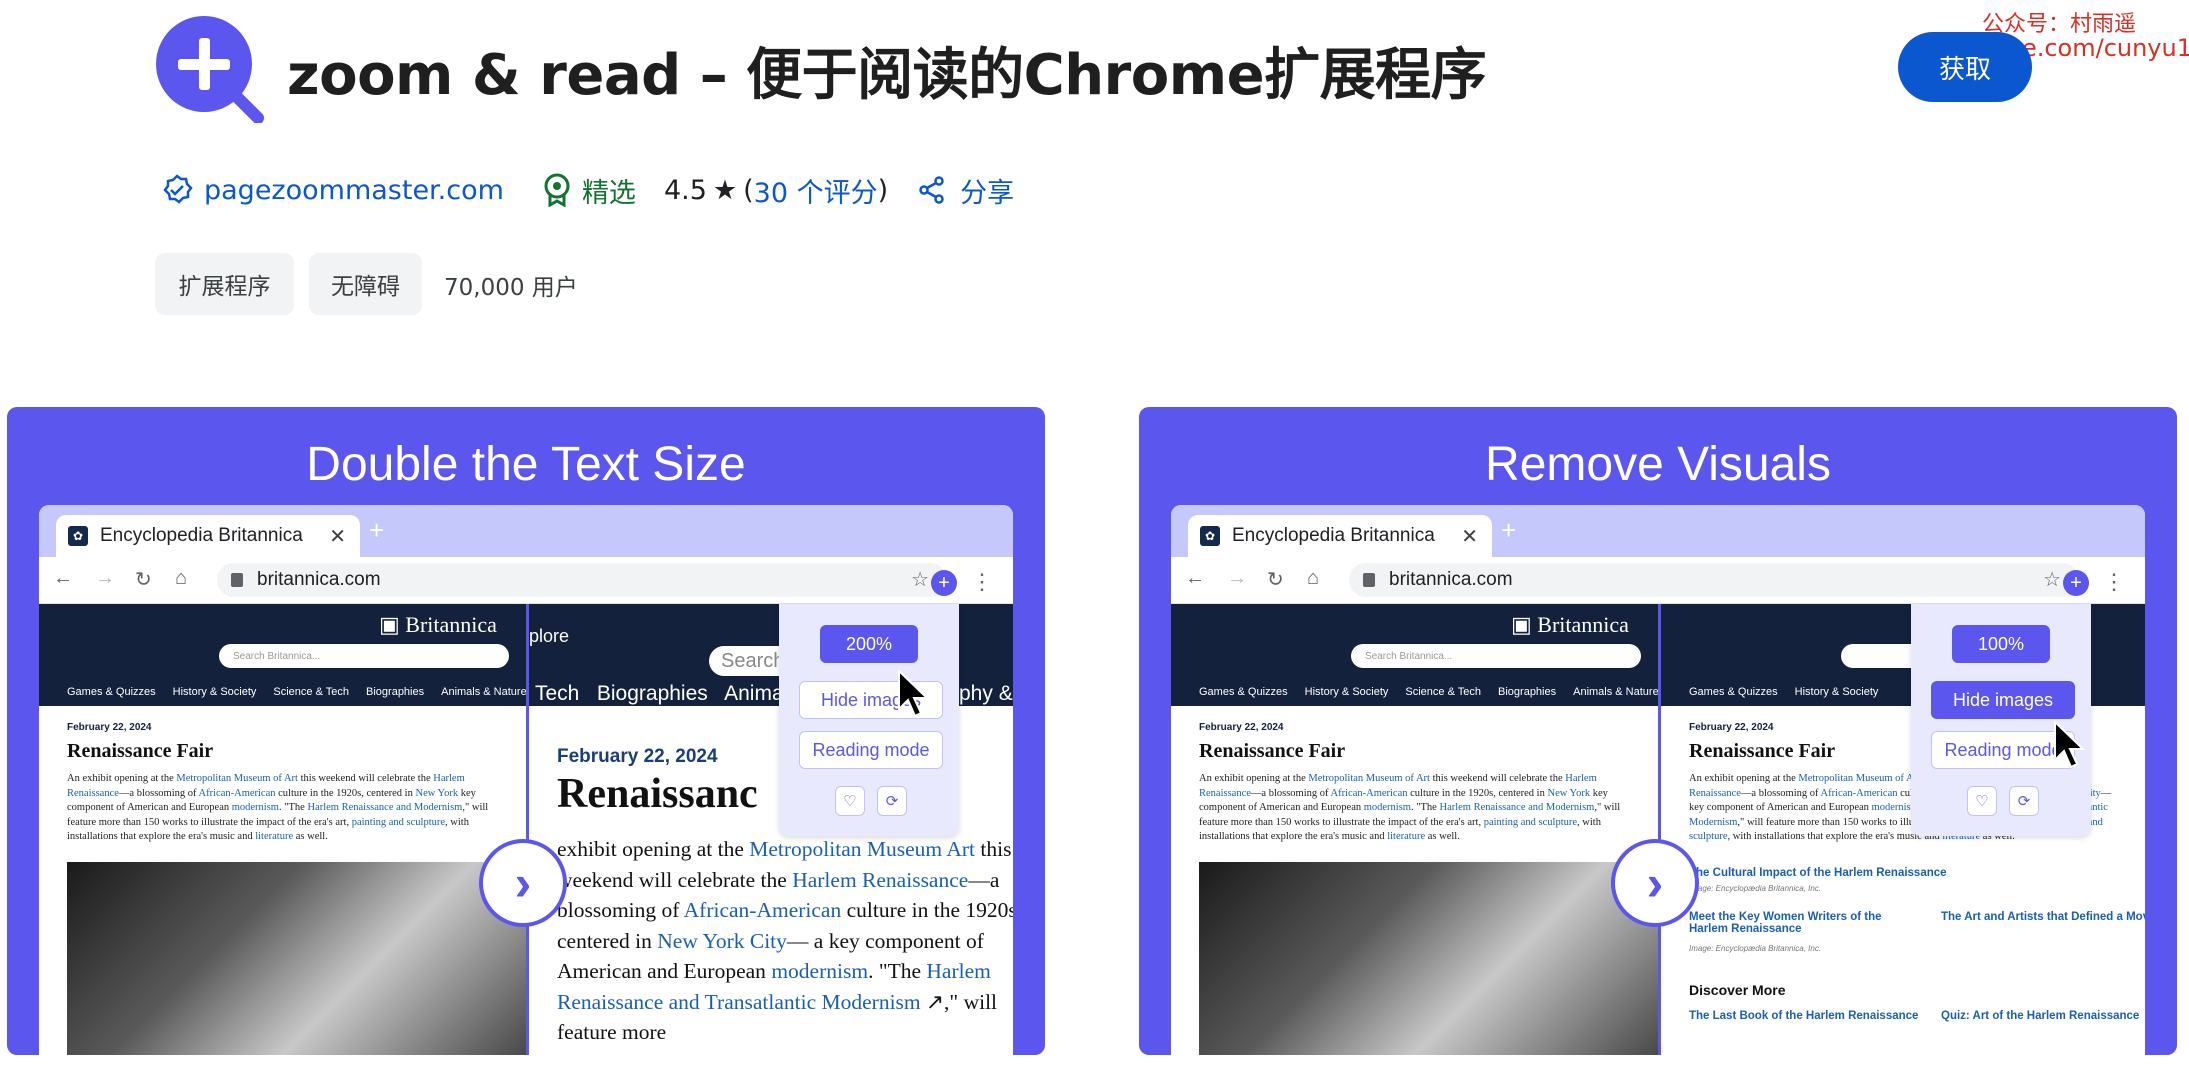 Image resolution: width=2189 pixels, height=1070 pixels. Describe the element at coordinates (224, 284) in the screenshot. I see `chip-extension: 扩展程序` at that location.